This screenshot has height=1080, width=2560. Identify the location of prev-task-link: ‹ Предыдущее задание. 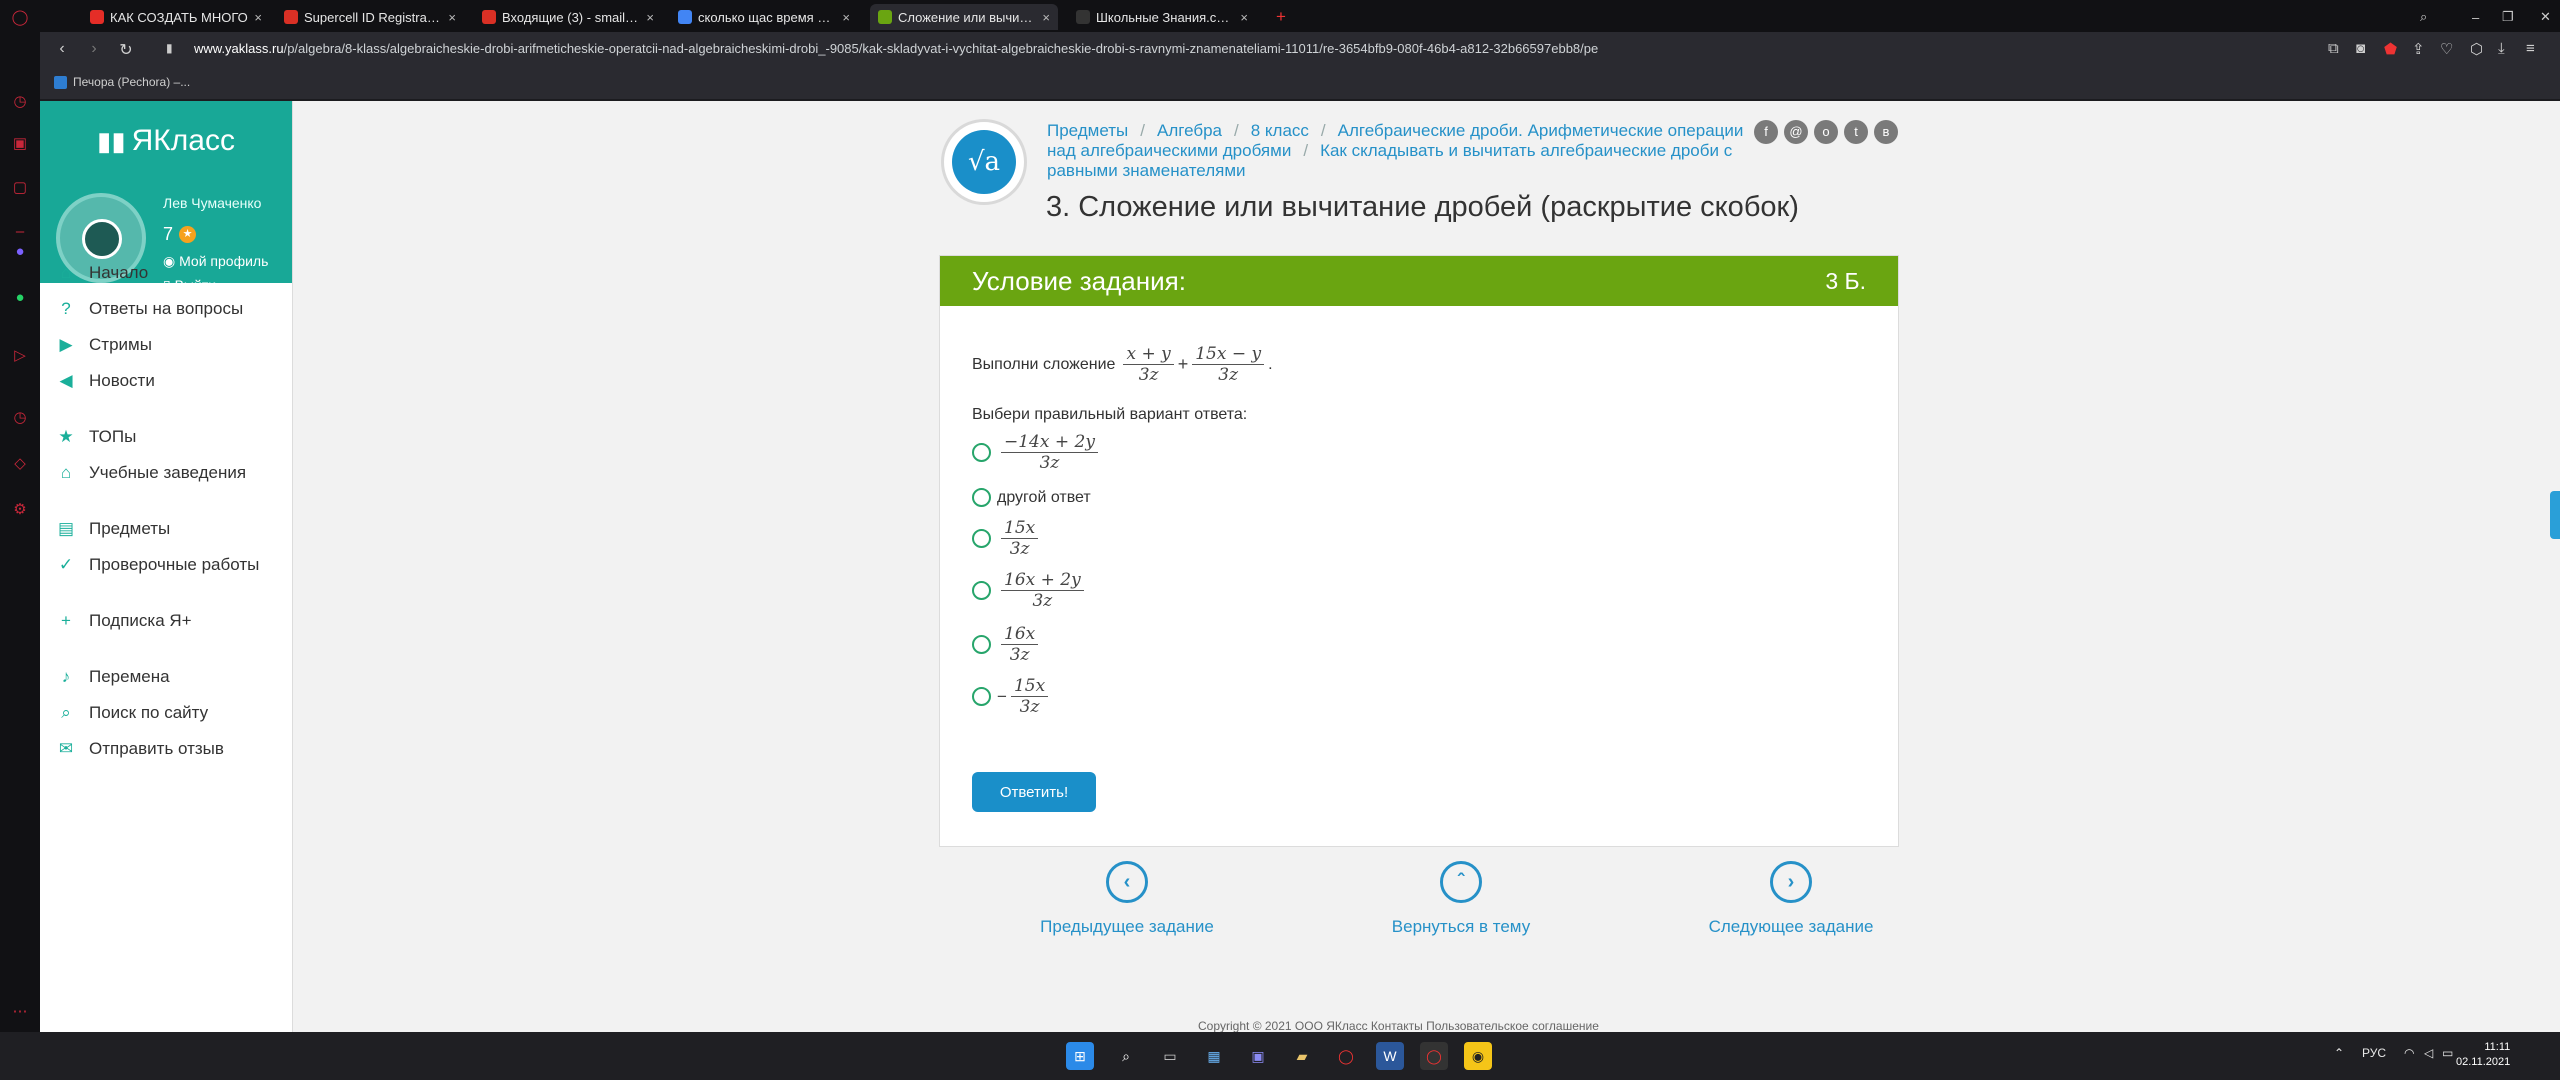
(1127, 899).